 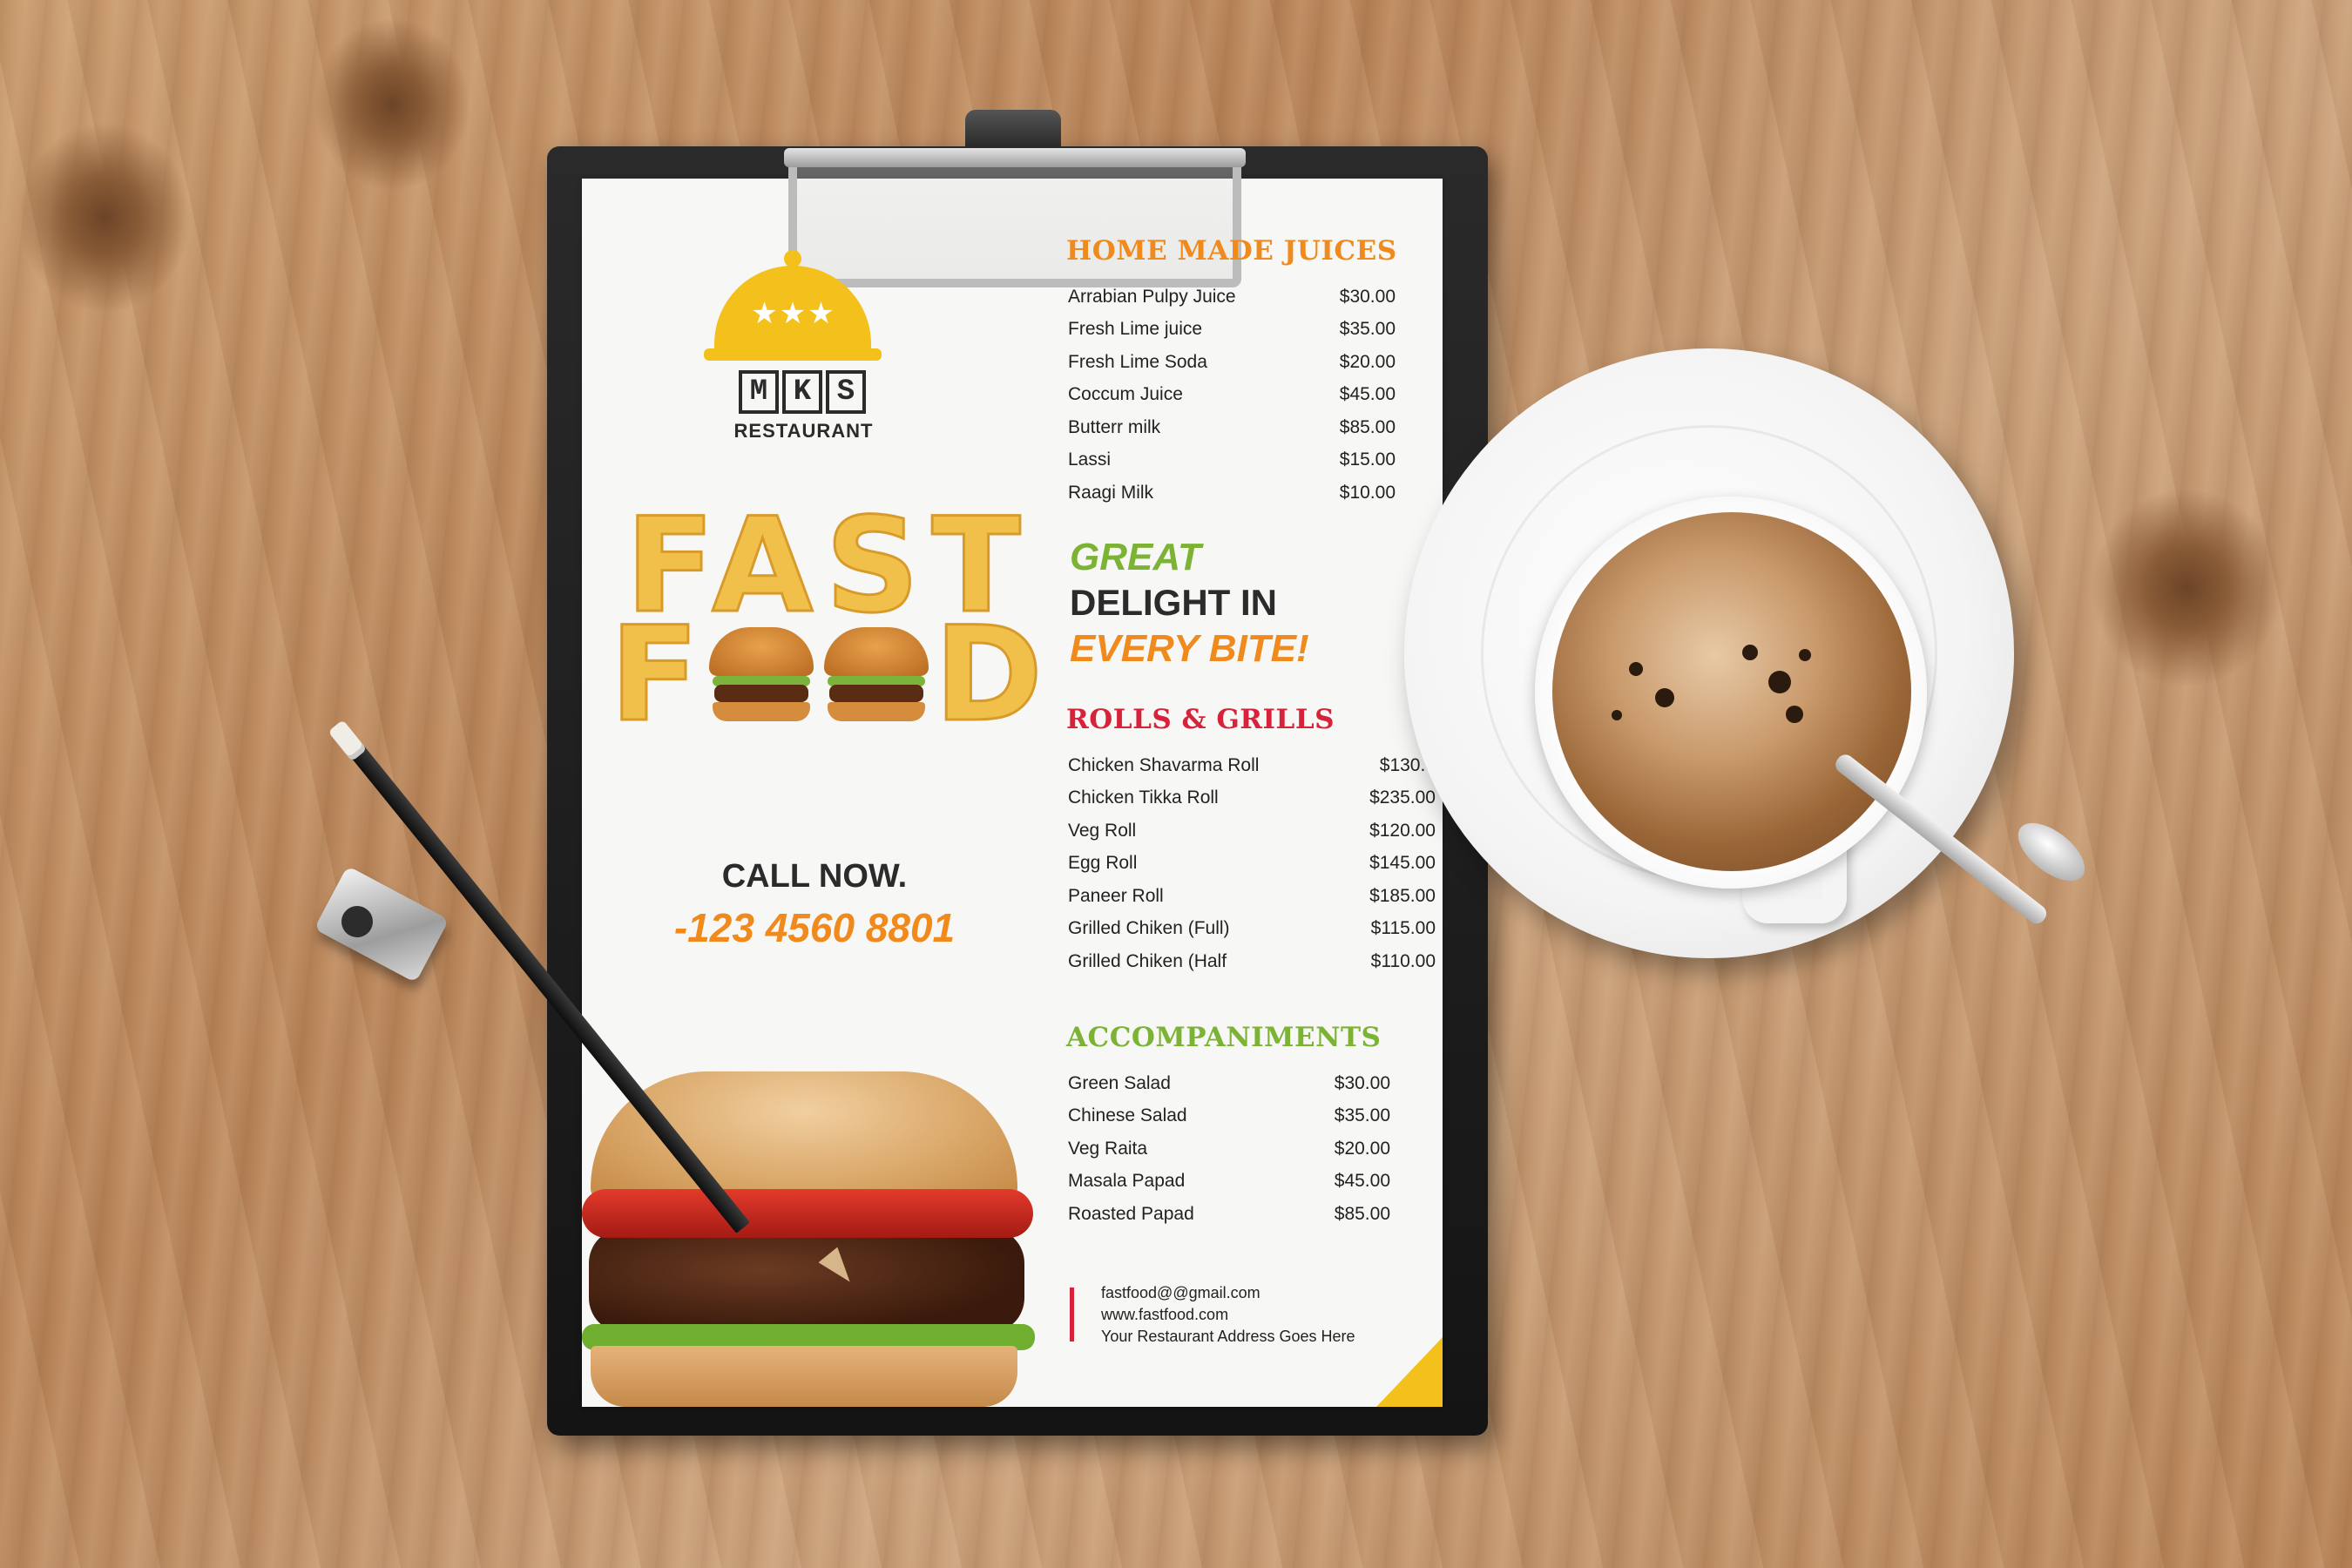 What do you see at coordinates (1732, 692) in the screenshot?
I see `coffee-surface` at bounding box center [1732, 692].